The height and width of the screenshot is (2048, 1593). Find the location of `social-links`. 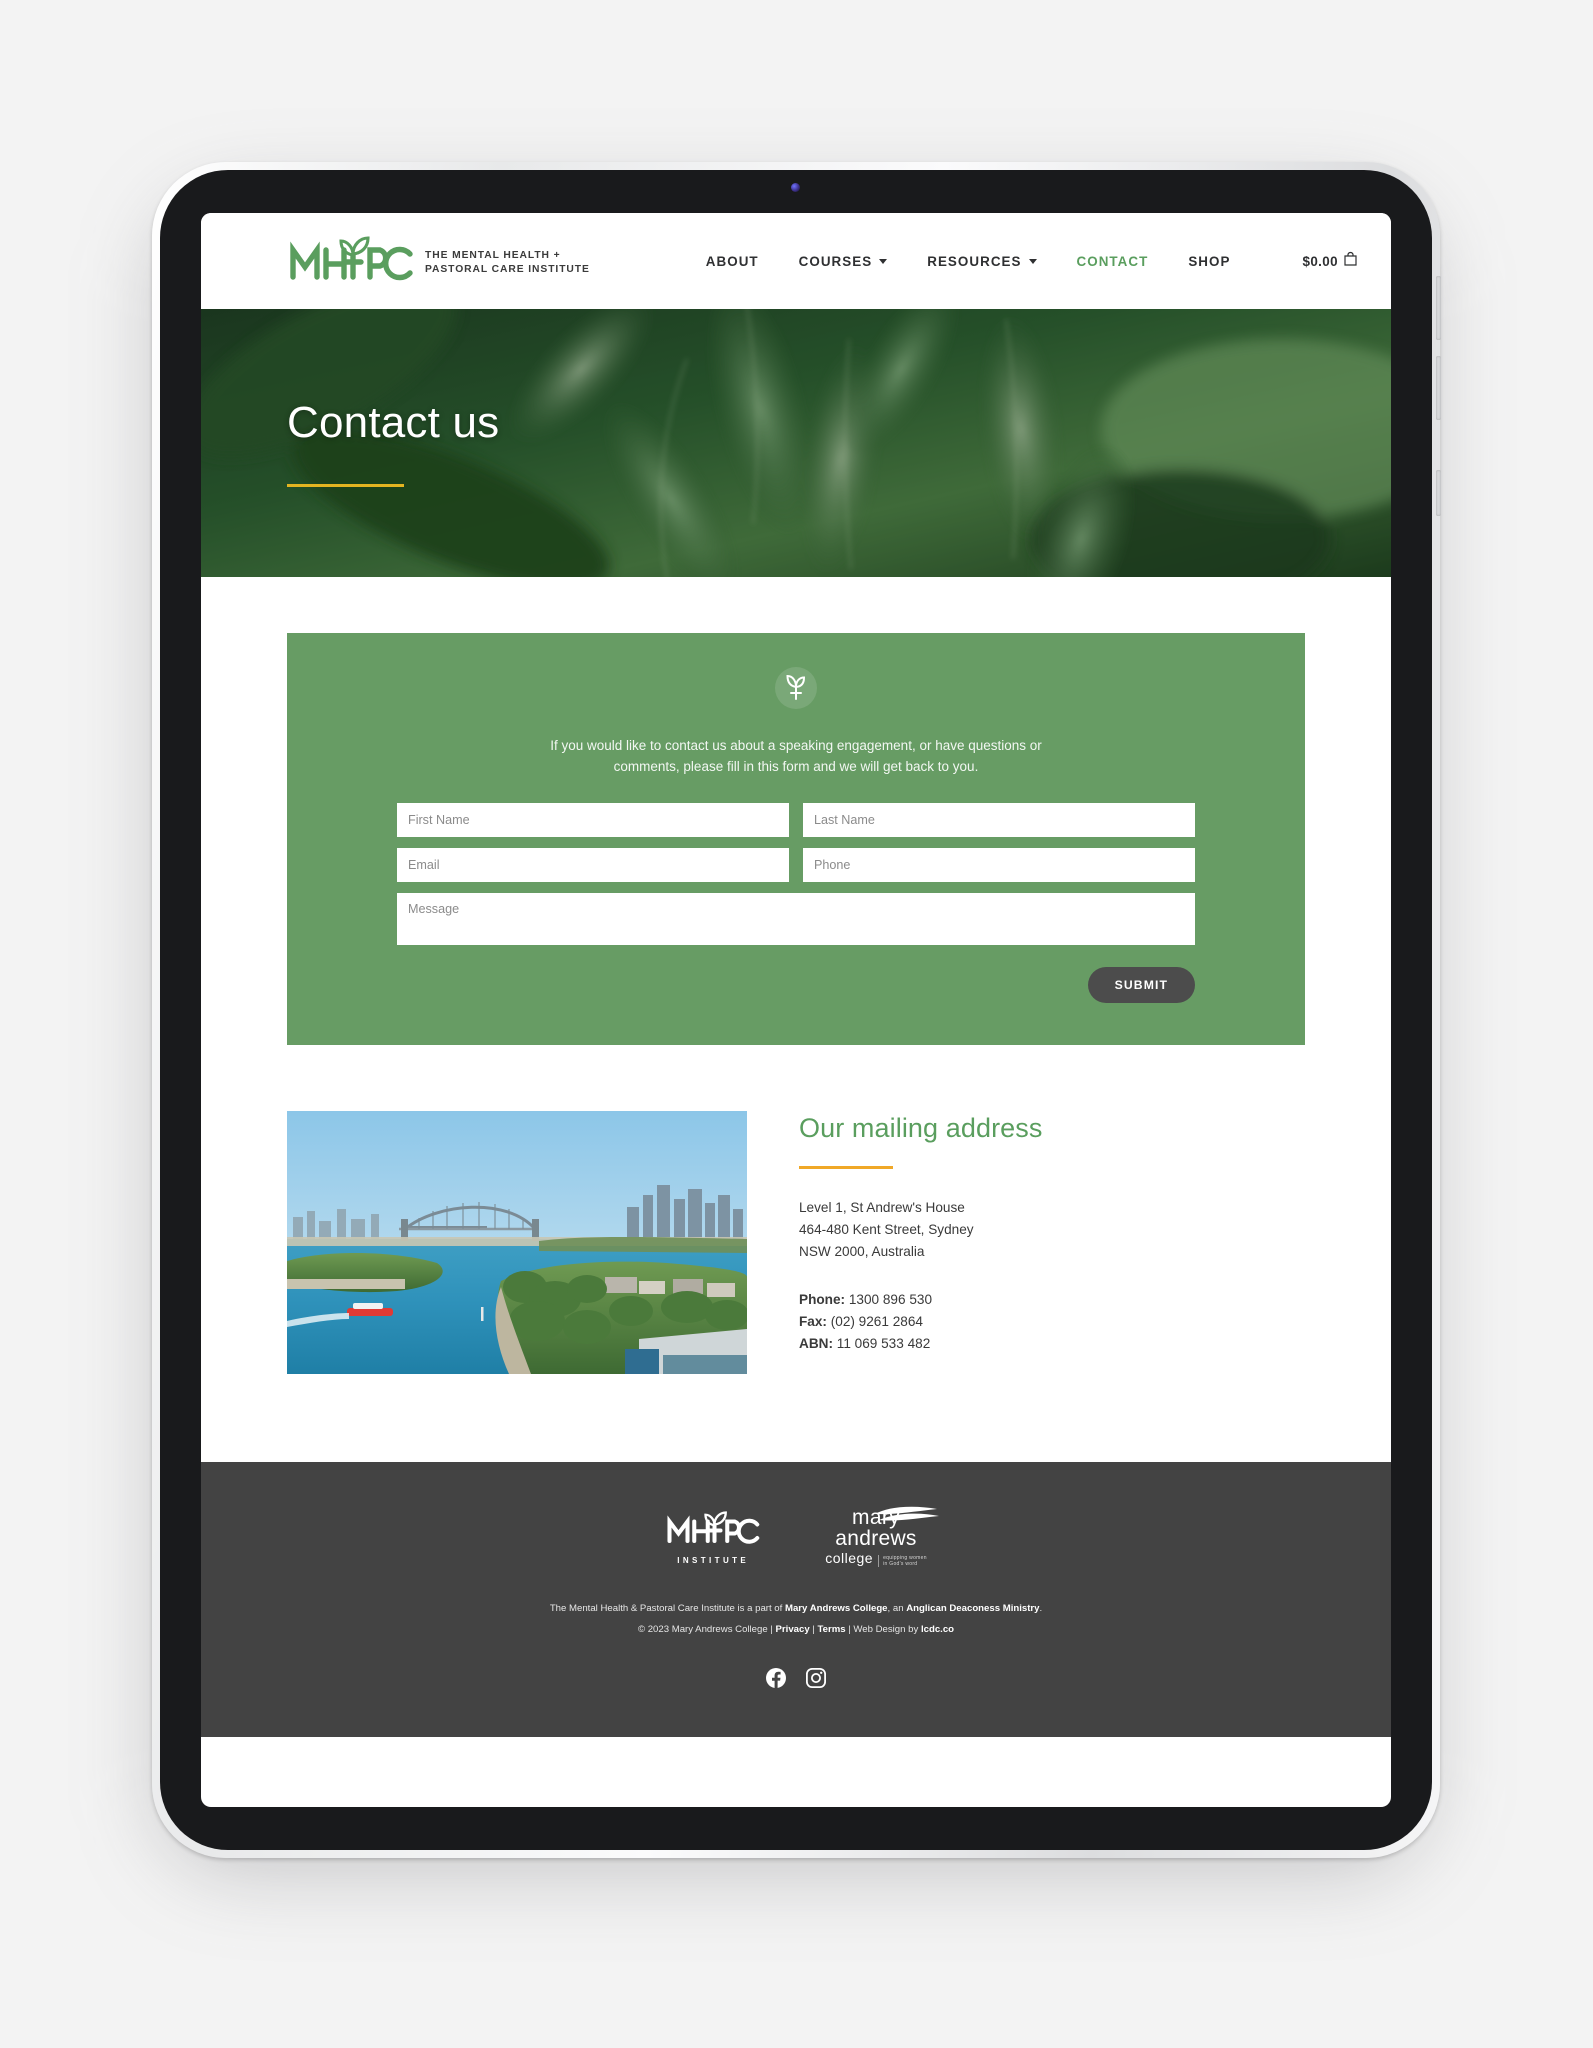

social-links is located at coordinates (796, 1680).